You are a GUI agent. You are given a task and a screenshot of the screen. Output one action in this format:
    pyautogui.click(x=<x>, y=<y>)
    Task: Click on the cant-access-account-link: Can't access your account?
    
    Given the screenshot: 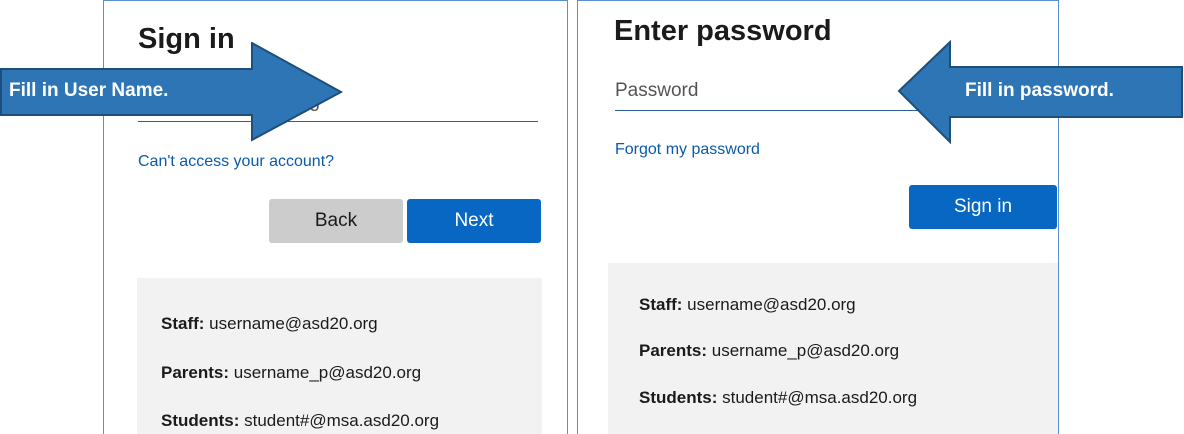 What is the action you would take?
    pyautogui.click(x=236, y=162)
    